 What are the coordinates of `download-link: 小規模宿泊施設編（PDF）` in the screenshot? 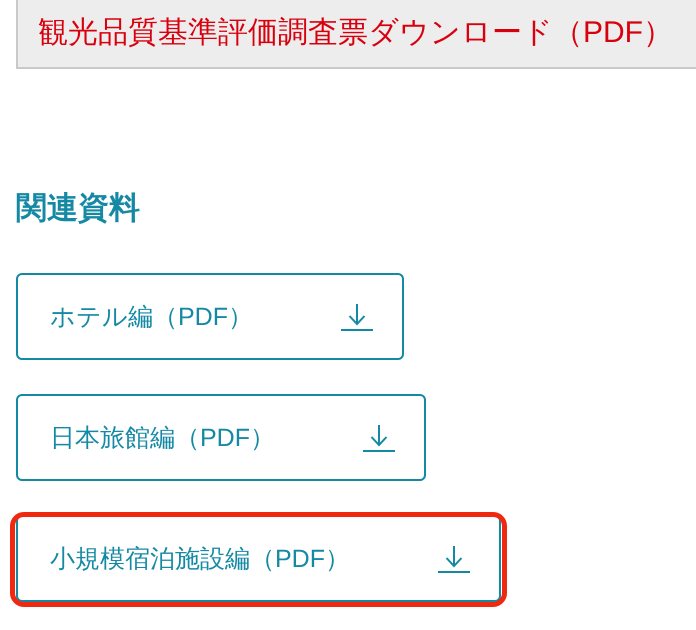 It's located at (258, 558).